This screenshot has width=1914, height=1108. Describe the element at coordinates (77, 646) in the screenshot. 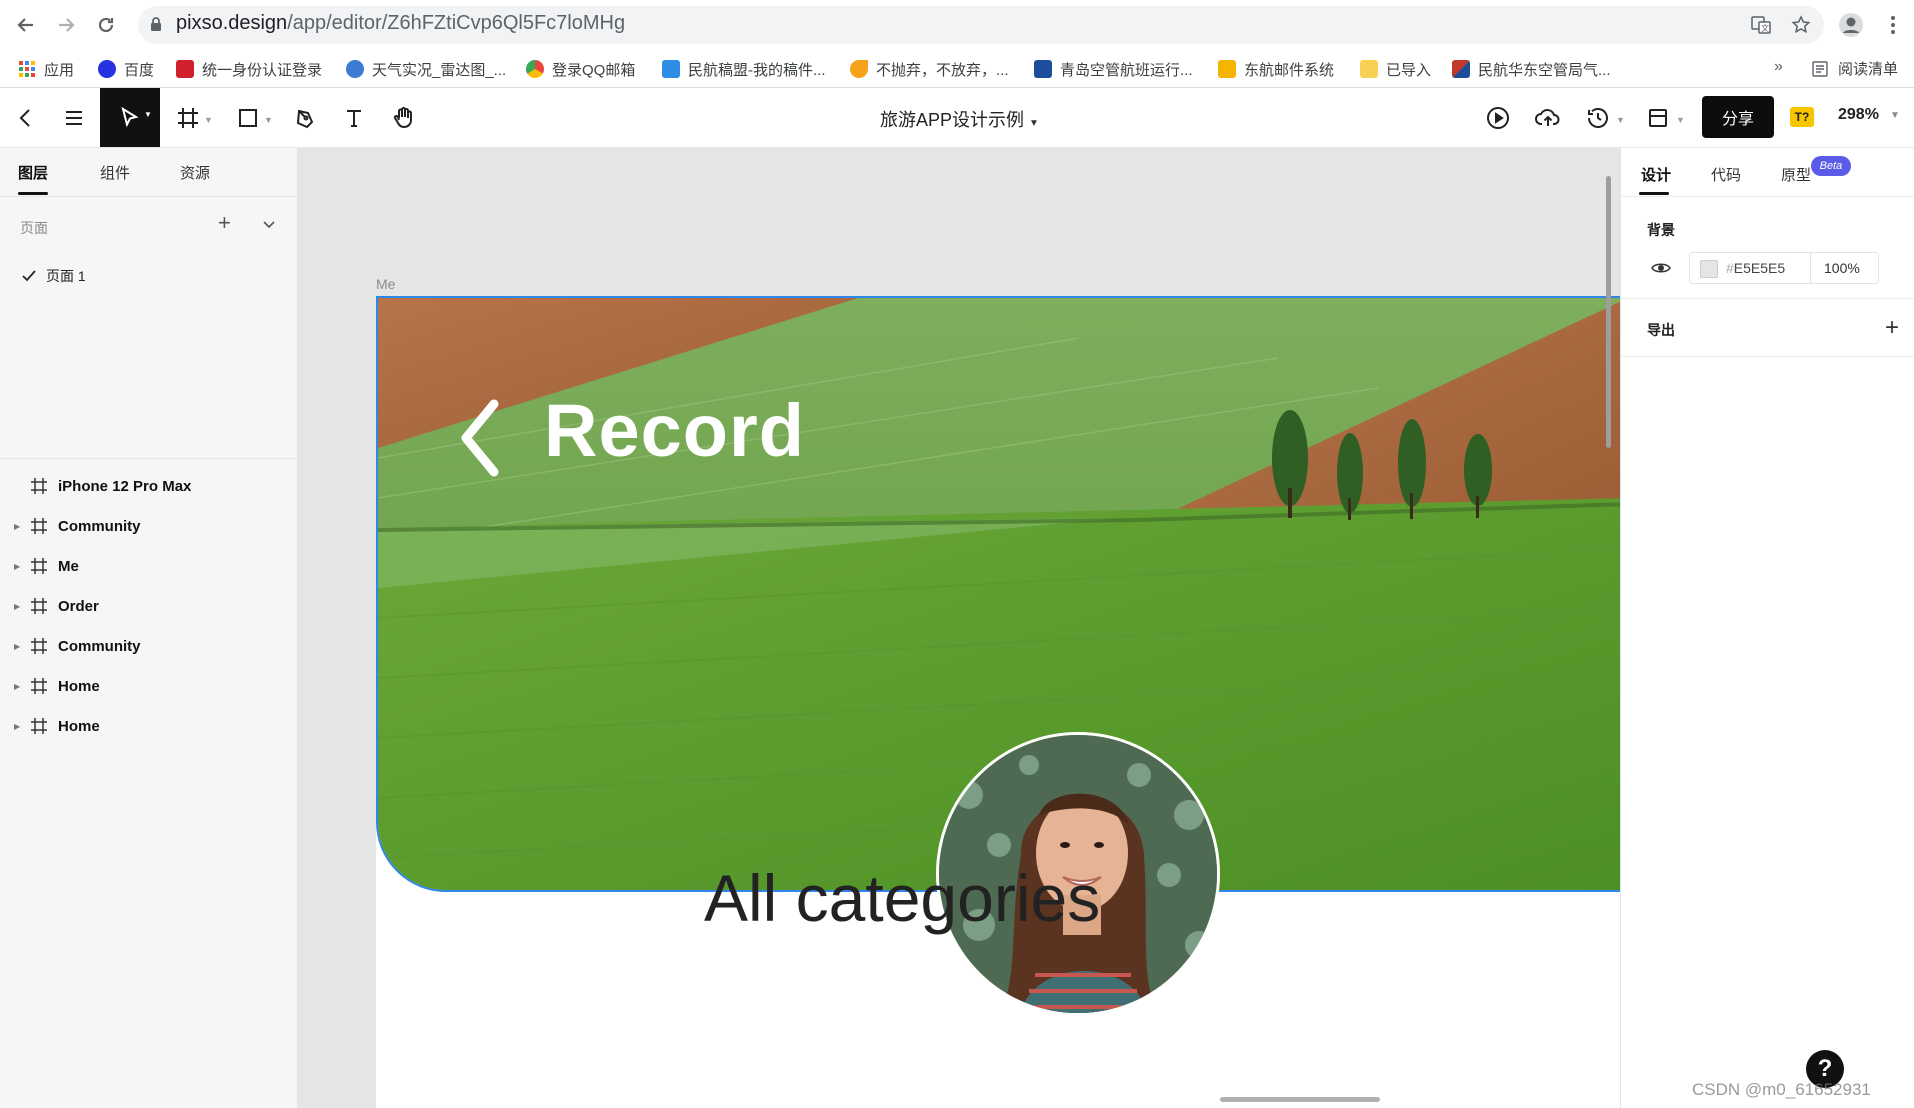

I see `layer-item-community-2: ▶ Community` at that location.